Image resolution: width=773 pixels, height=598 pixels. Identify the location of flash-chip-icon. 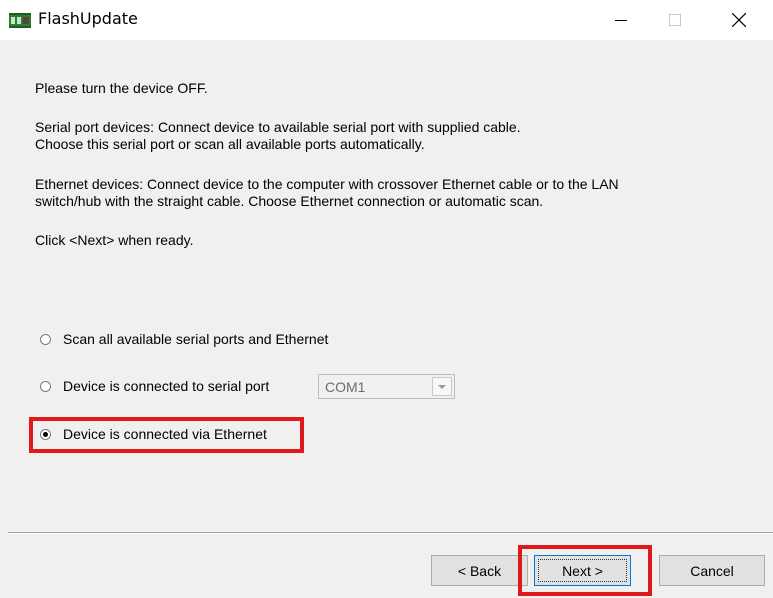
(20, 20).